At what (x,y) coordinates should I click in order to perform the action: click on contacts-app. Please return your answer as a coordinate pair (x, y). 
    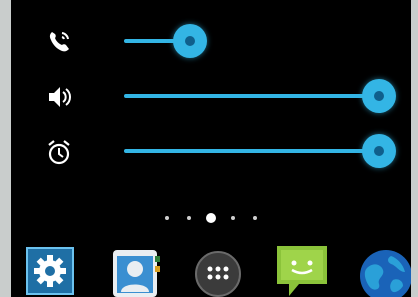
    Looking at the image, I should click on (134, 270).